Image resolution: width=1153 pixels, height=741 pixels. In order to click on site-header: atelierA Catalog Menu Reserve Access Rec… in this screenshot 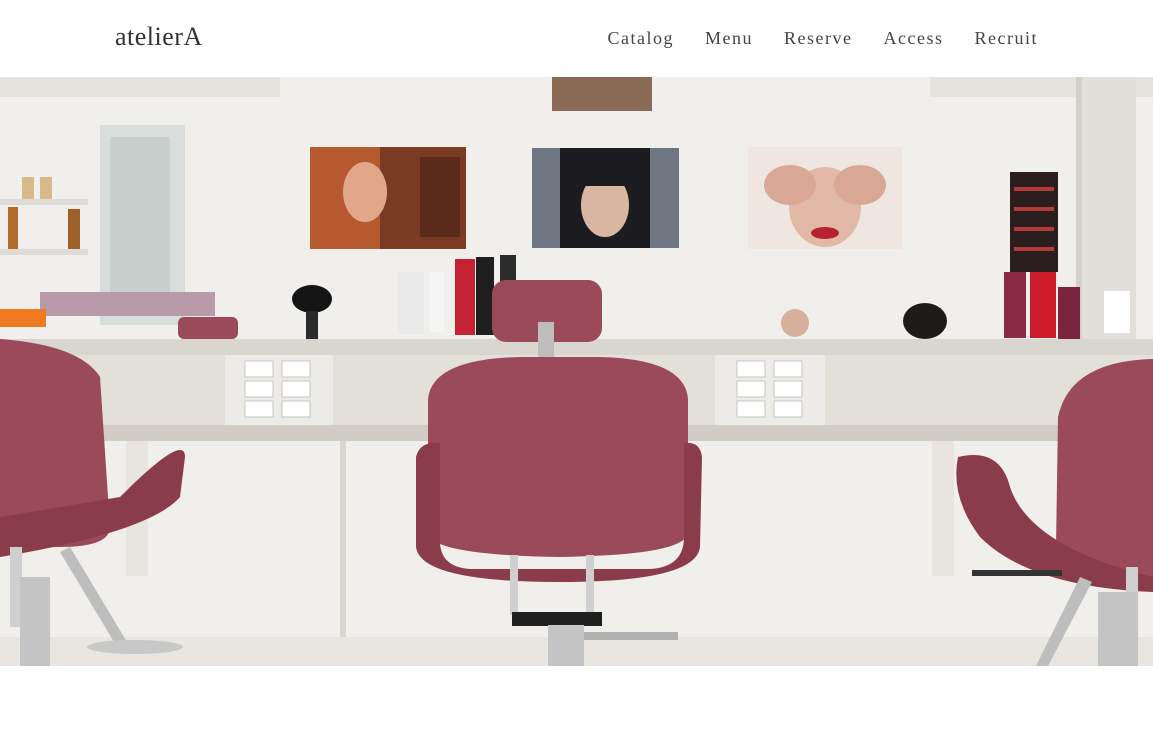, I will do `click(576, 38)`.